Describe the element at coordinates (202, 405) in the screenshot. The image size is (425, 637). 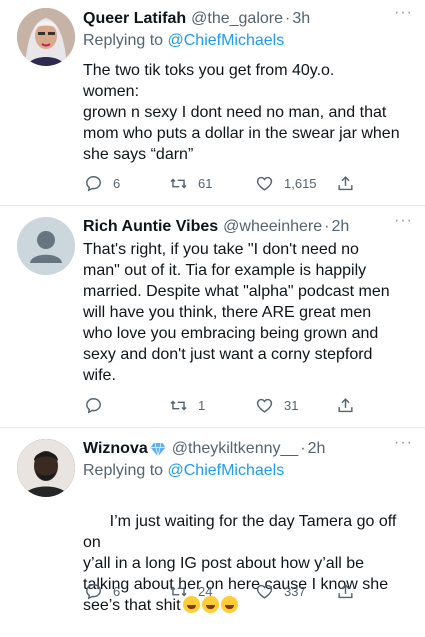
I see `retweet-count: 1` at that location.